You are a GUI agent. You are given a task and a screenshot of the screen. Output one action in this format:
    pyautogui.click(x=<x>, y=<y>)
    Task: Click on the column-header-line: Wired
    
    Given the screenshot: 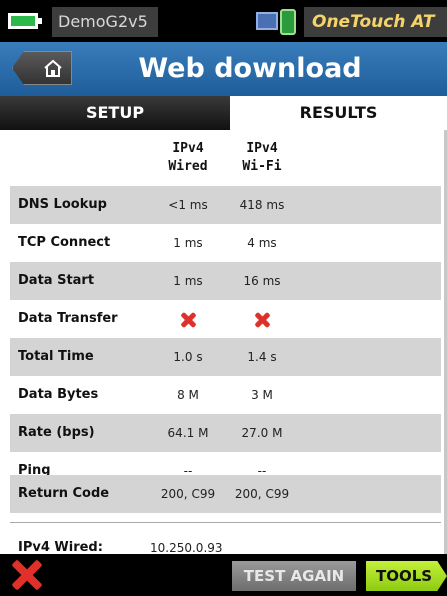 What is the action you would take?
    pyautogui.click(x=188, y=166)
    